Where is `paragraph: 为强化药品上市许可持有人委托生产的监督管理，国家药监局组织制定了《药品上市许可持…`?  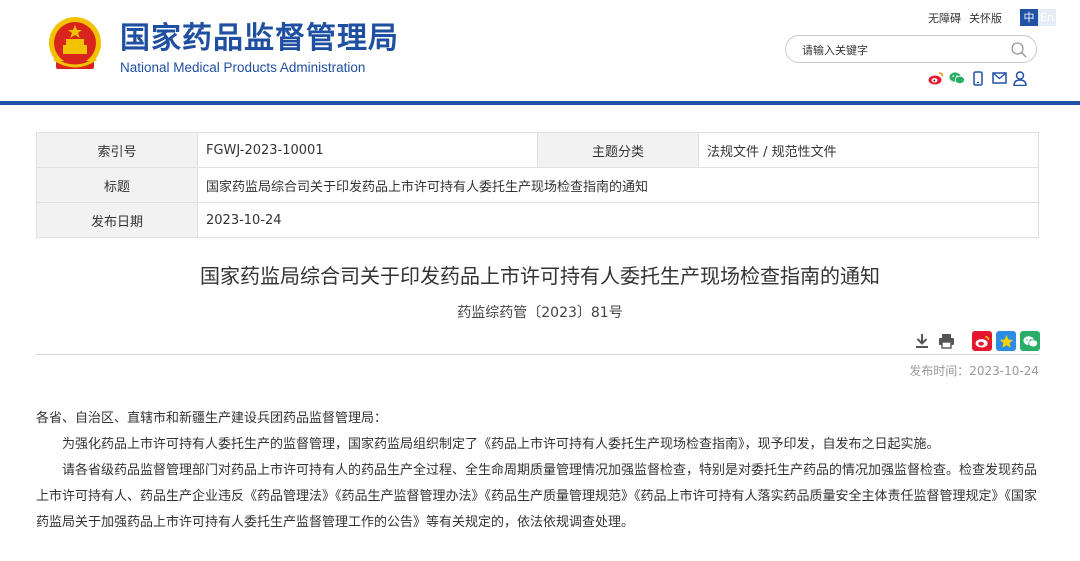
paragraph: 为强化药品上市许可持有人委托生产的监督管理，国家药监局组织制定了《药品上市许可持… is located at coordinates (501, 444).